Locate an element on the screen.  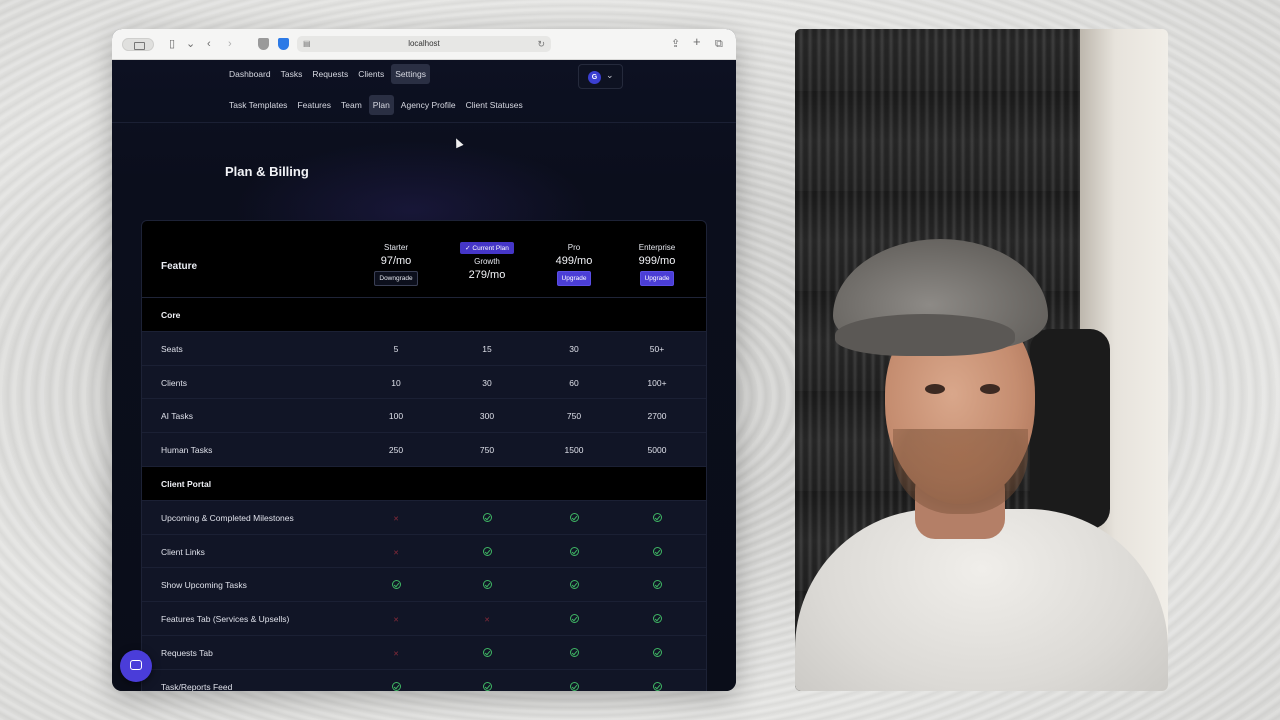
mouse-cursor-icon is located at coordinates (458, 142).